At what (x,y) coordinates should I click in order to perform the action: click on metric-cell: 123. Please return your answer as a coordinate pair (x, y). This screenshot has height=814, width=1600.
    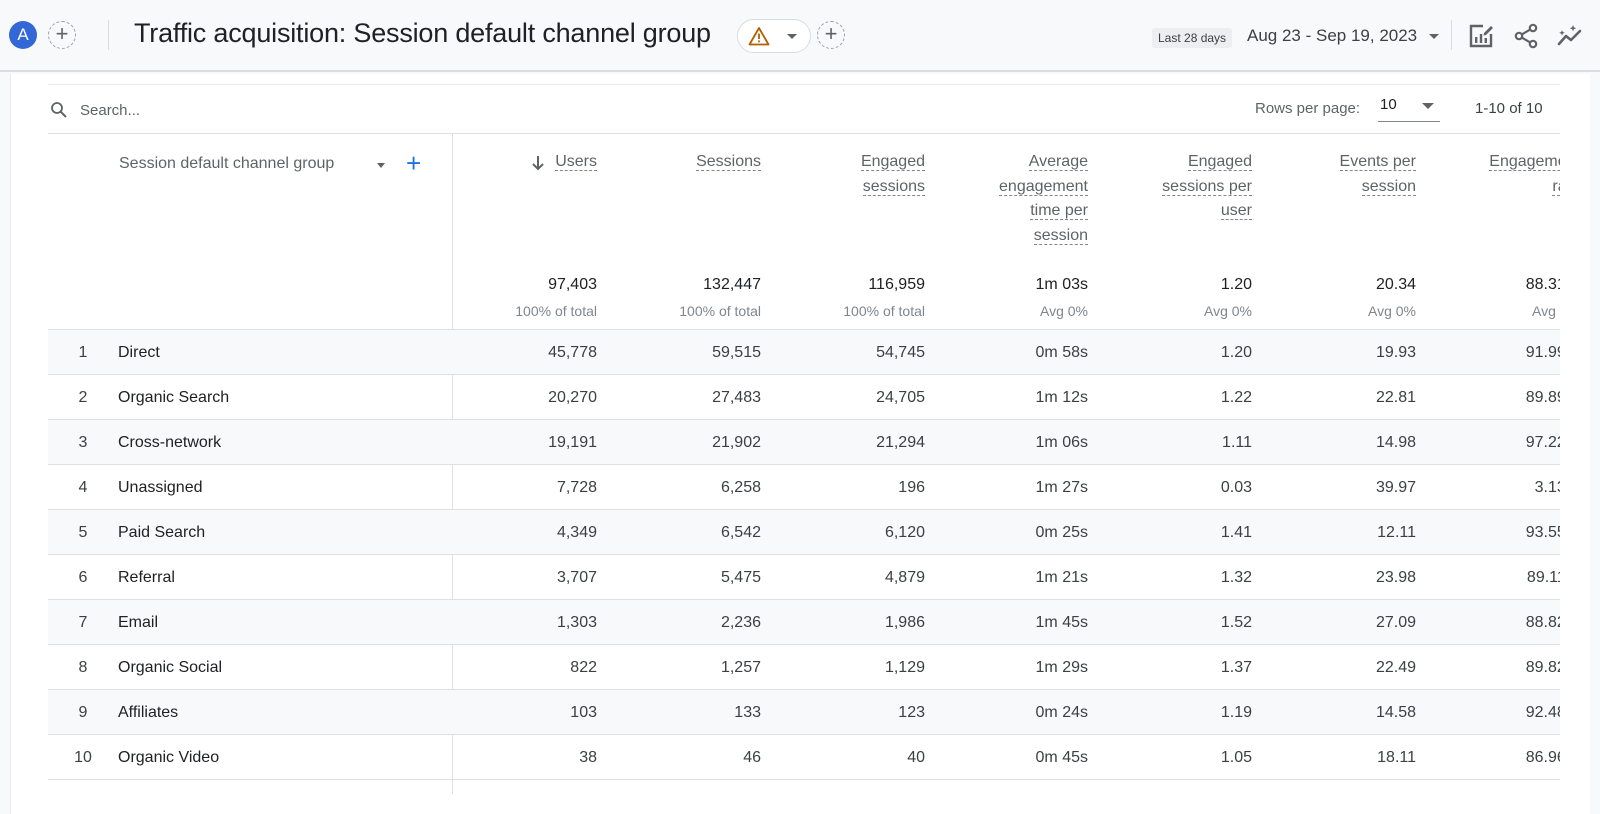
    Looking at the image, I should click on (911, 712).